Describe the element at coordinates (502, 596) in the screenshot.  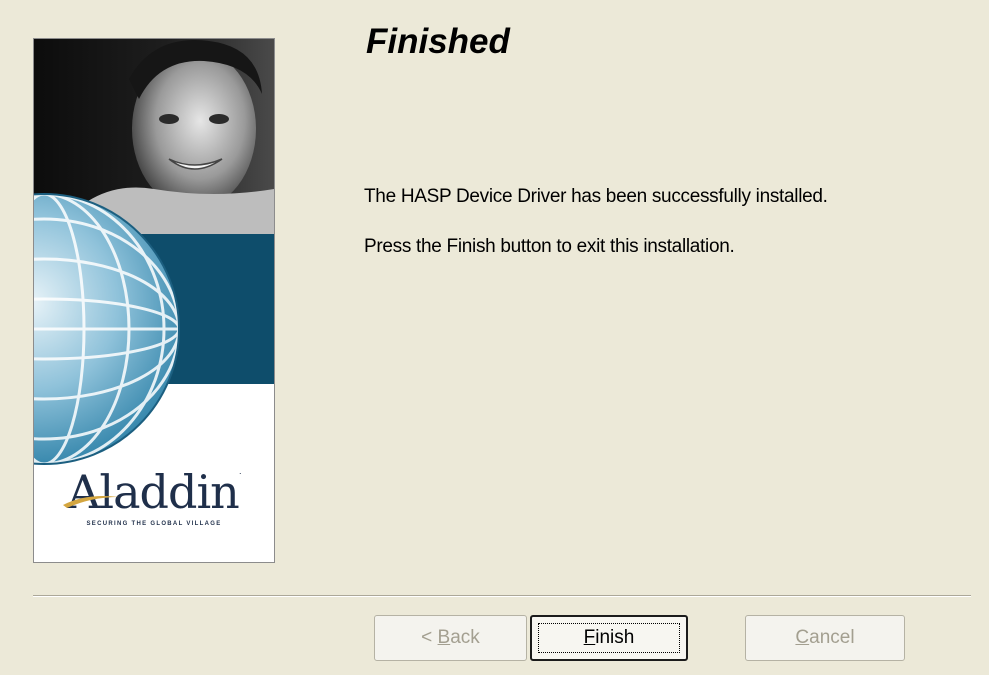
I see `button-separator` at that location.